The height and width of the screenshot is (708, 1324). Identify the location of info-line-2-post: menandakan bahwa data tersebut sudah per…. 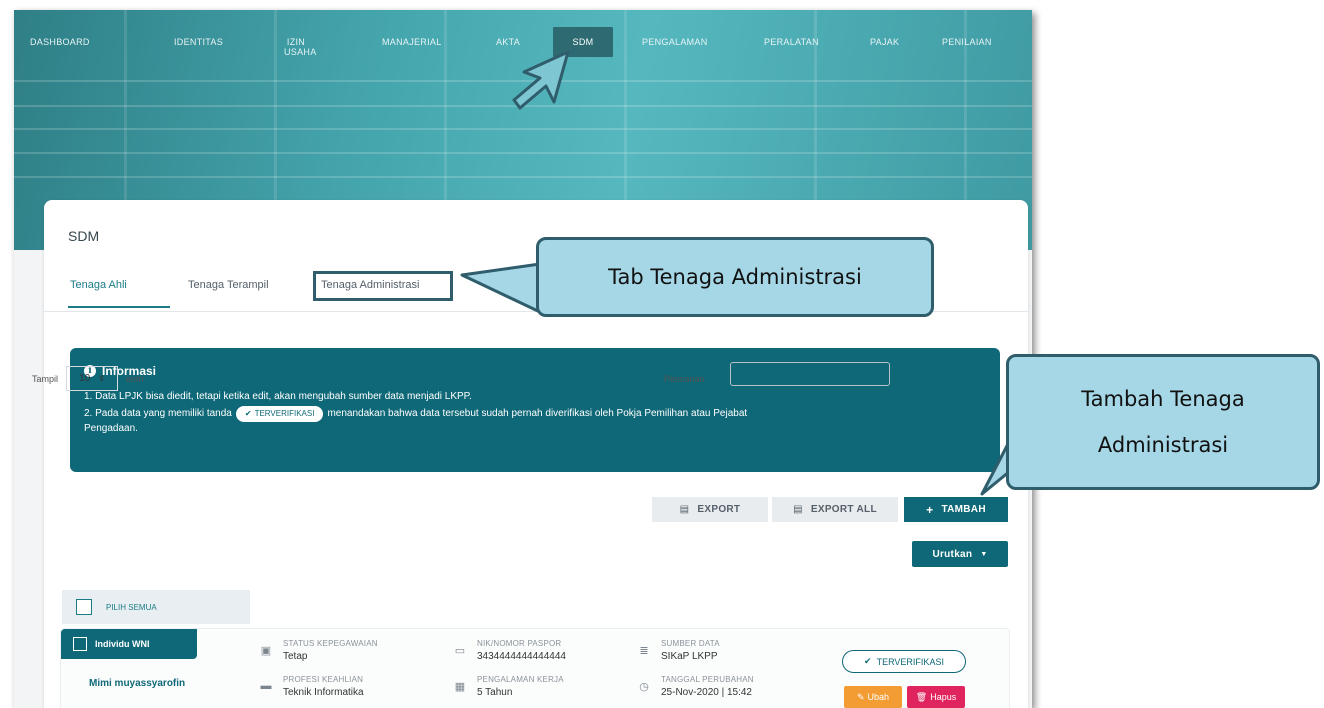
(537, 413).